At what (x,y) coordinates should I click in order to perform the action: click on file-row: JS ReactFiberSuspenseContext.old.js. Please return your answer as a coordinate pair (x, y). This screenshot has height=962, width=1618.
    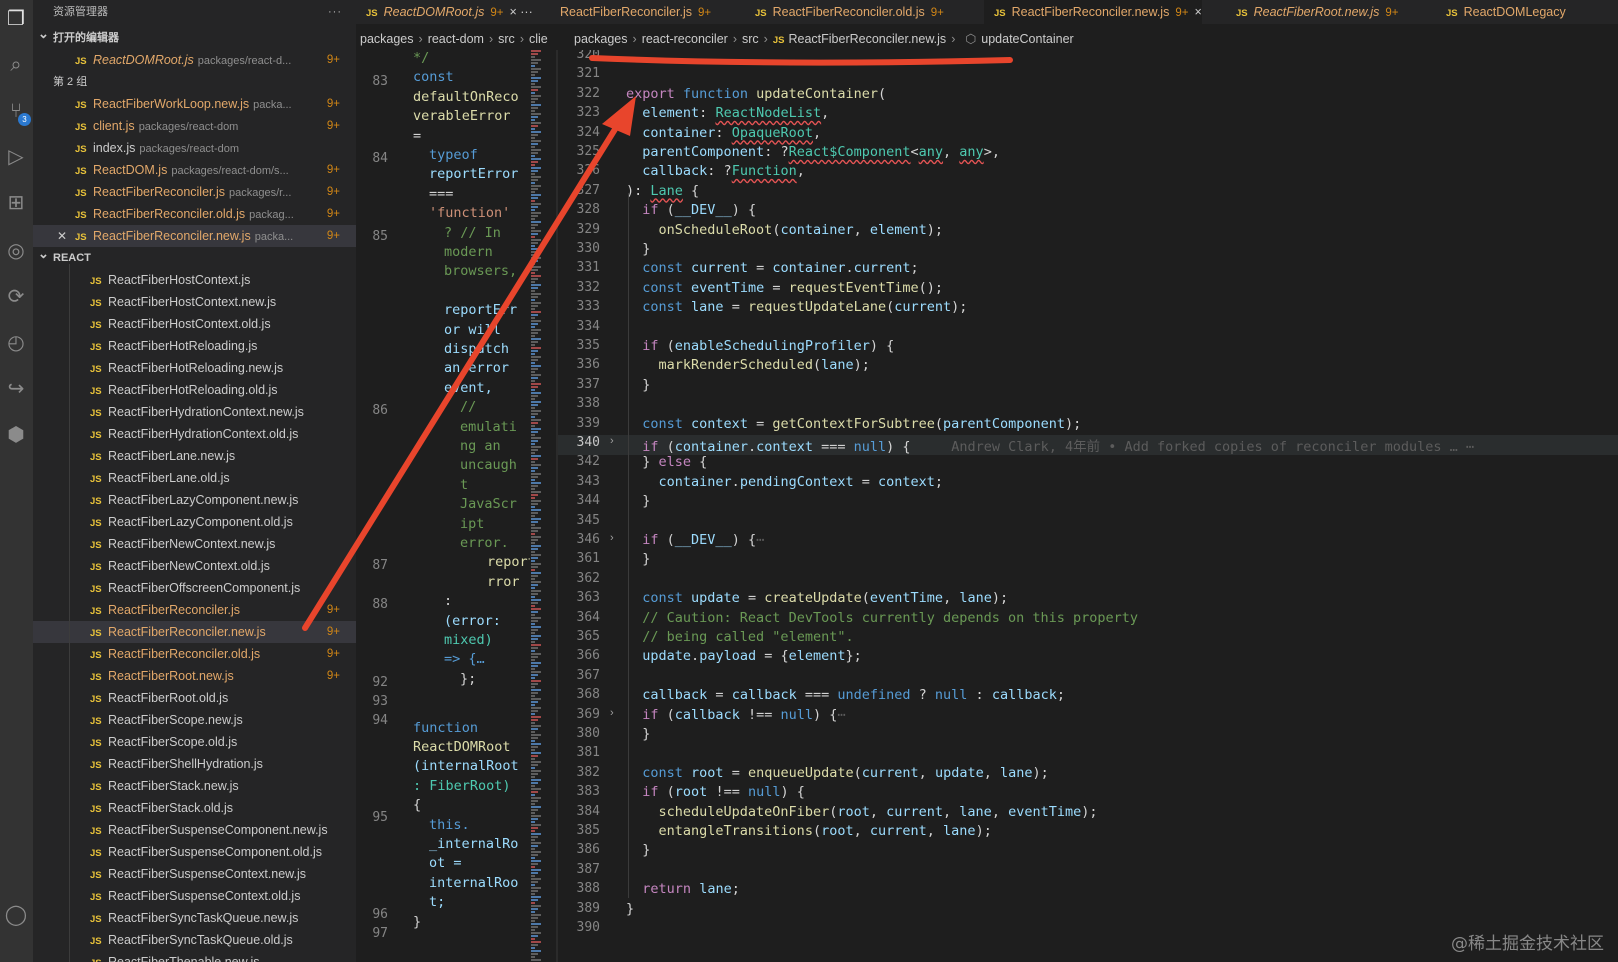
    Looking at the image, I should click on (194, 896).